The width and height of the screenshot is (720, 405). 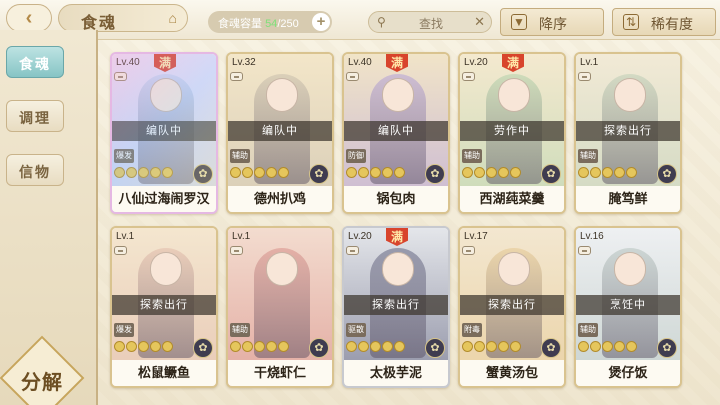 What do you see at coordinates (631, 22) in the screenshot?
I see `sort-filter-icon: ⇅` at bounding box center [631, 22].